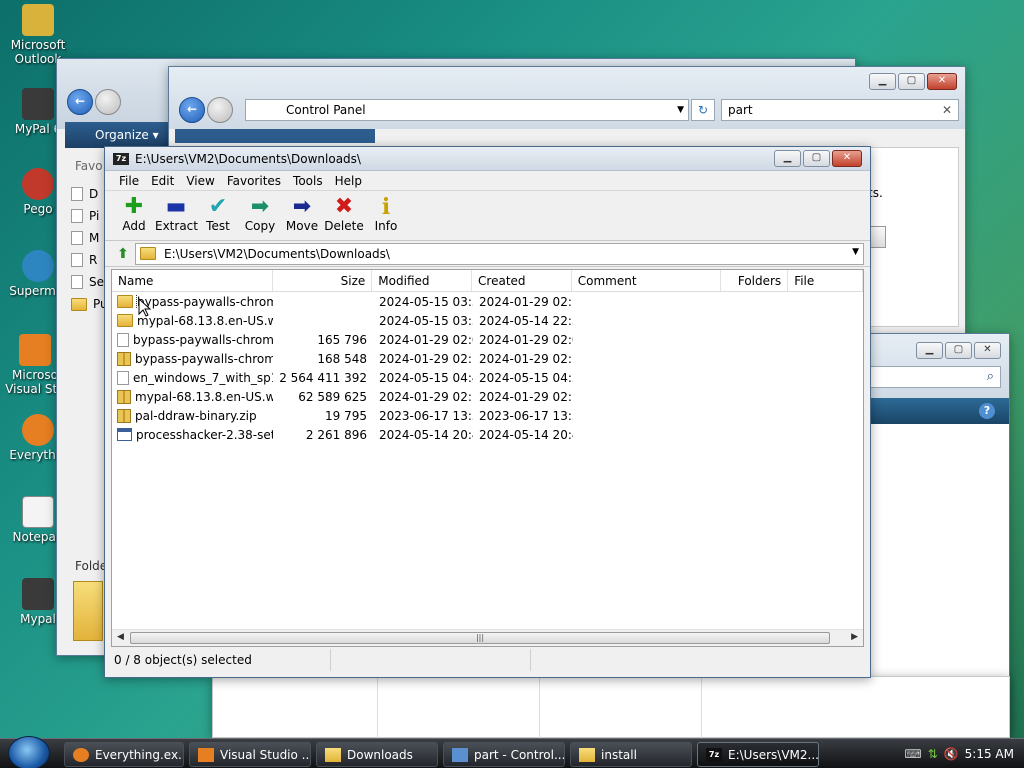 This screenshot has width=1024, height=768. I want to click on add-button: ✚ Add, so click(134, 215).